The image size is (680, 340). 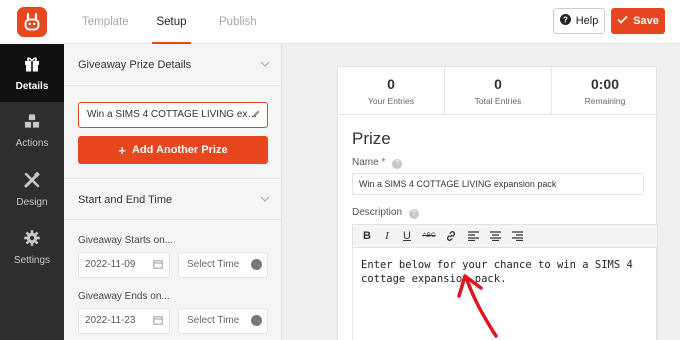 I want to click on save-button: Save, so click(x=638, y=21).